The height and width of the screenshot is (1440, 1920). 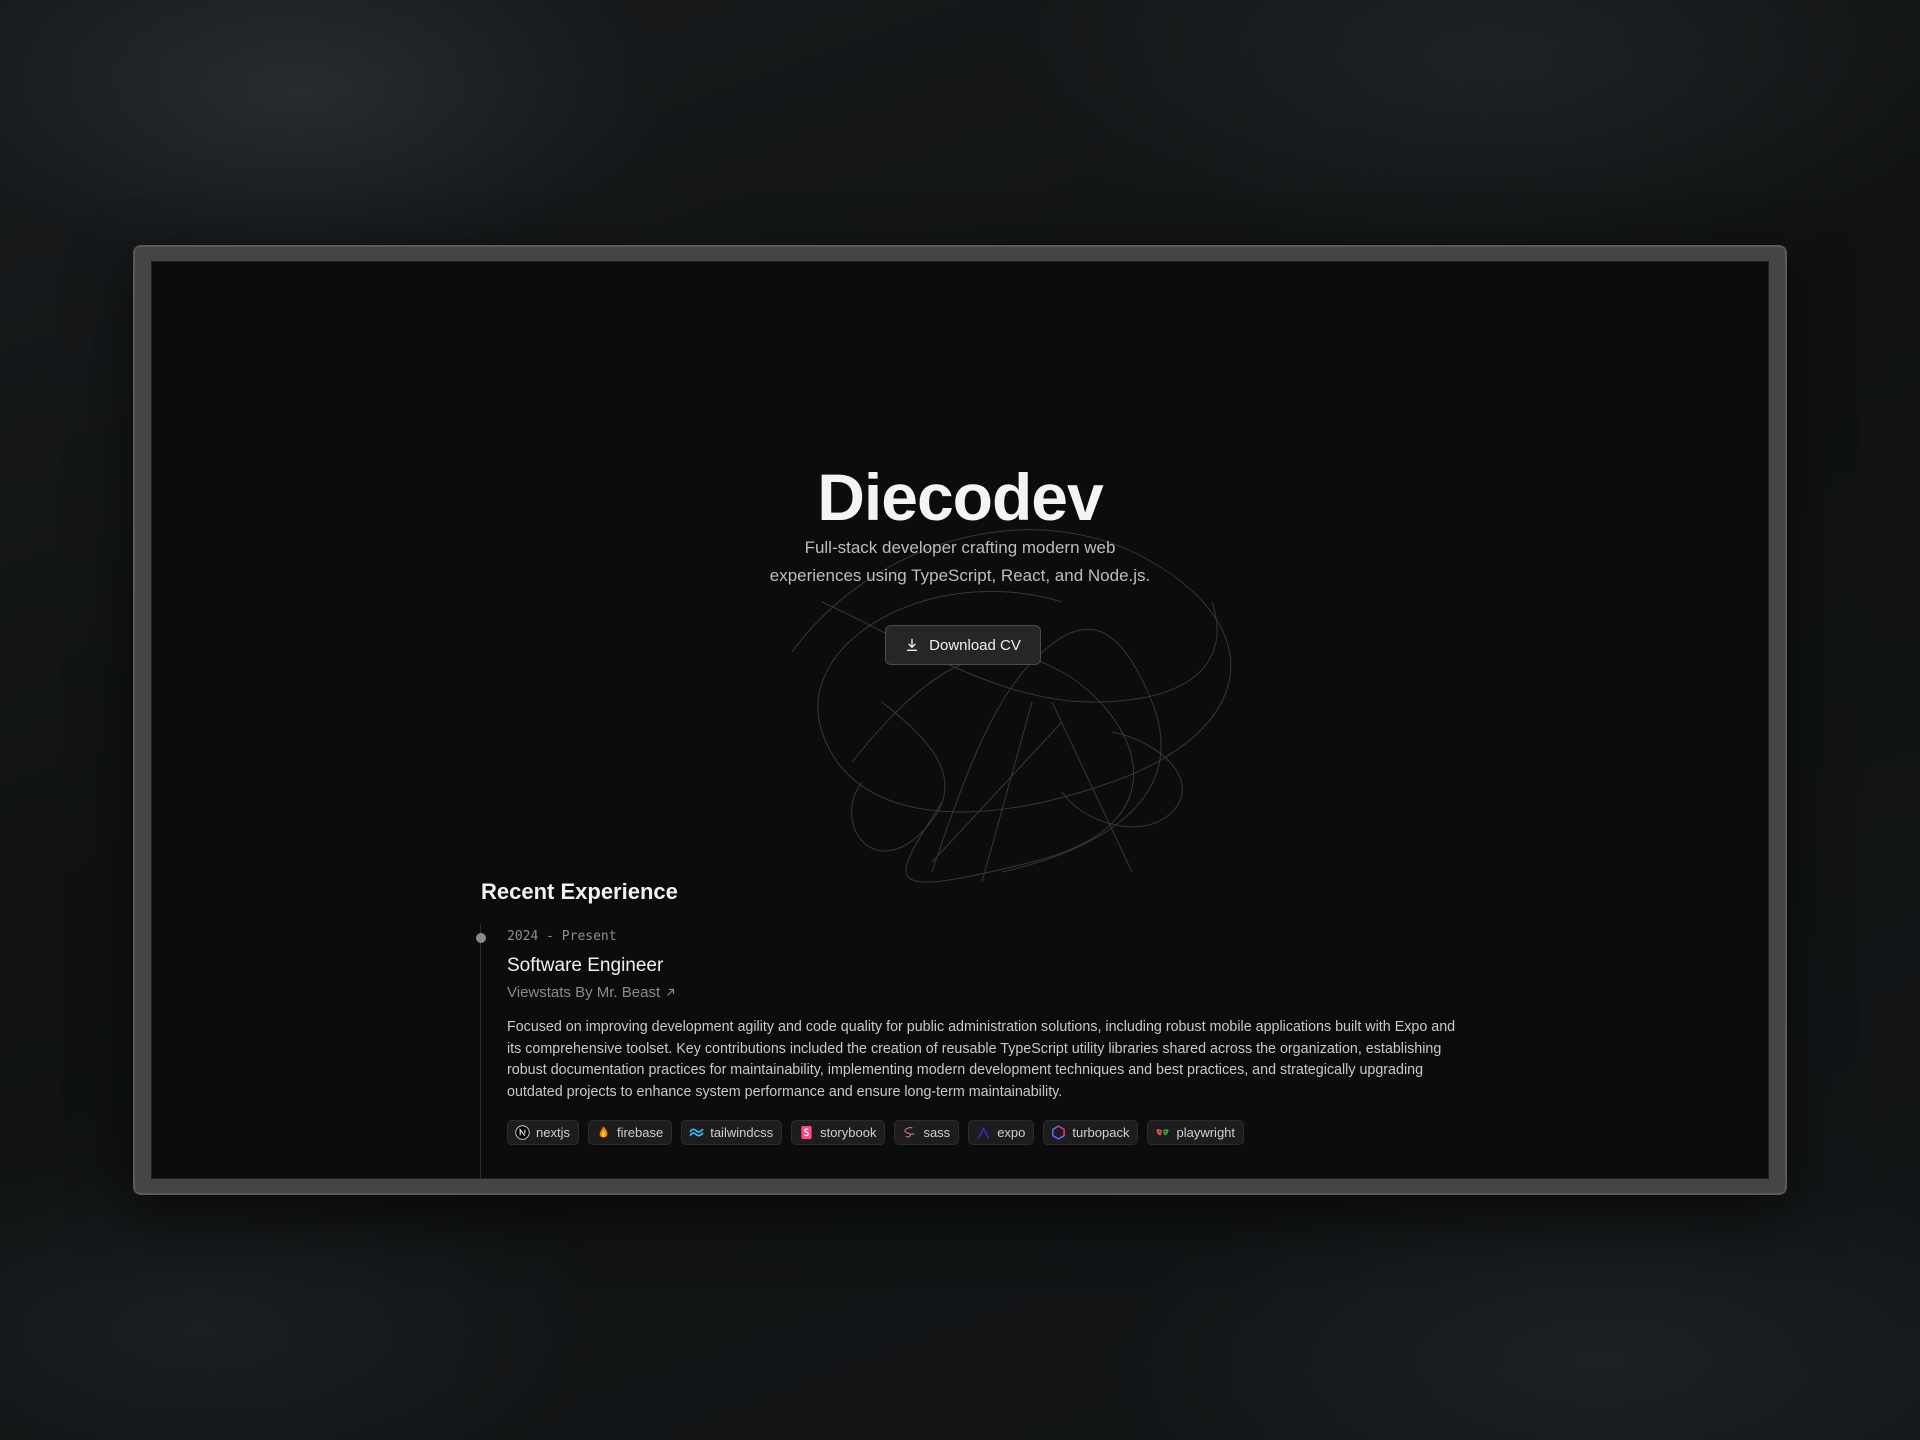 I want to click on tag-turbopack: turbopack, so click(x=1091, y=1132).